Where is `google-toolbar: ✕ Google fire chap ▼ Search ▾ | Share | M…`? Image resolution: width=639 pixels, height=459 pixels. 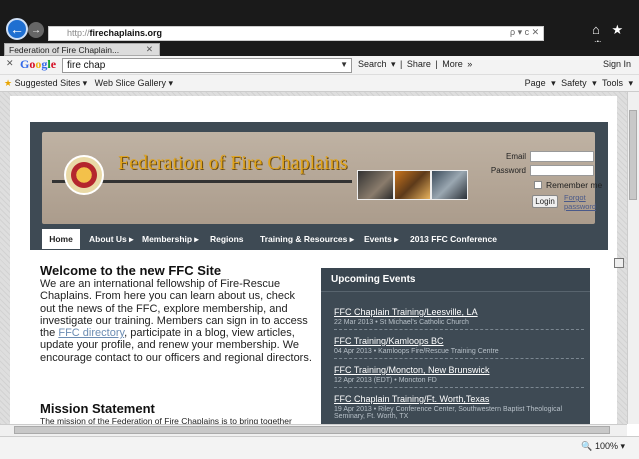 google-toolbar: ✕ Google fire chap ▼ Search ▾ | Share | M… is located at coordinates (319, 65).